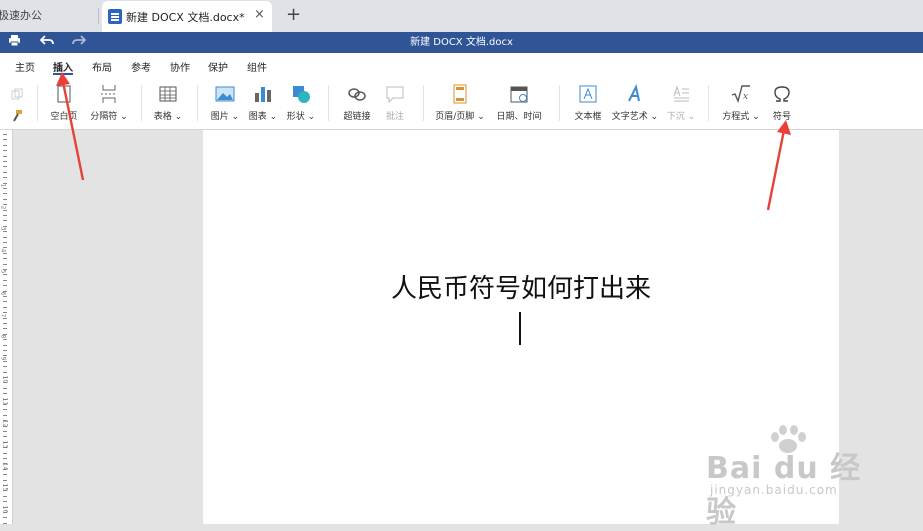 This screenshot has width=923, height=531. I want to click on table-button: 表格 ⌄, so click(168, 102).